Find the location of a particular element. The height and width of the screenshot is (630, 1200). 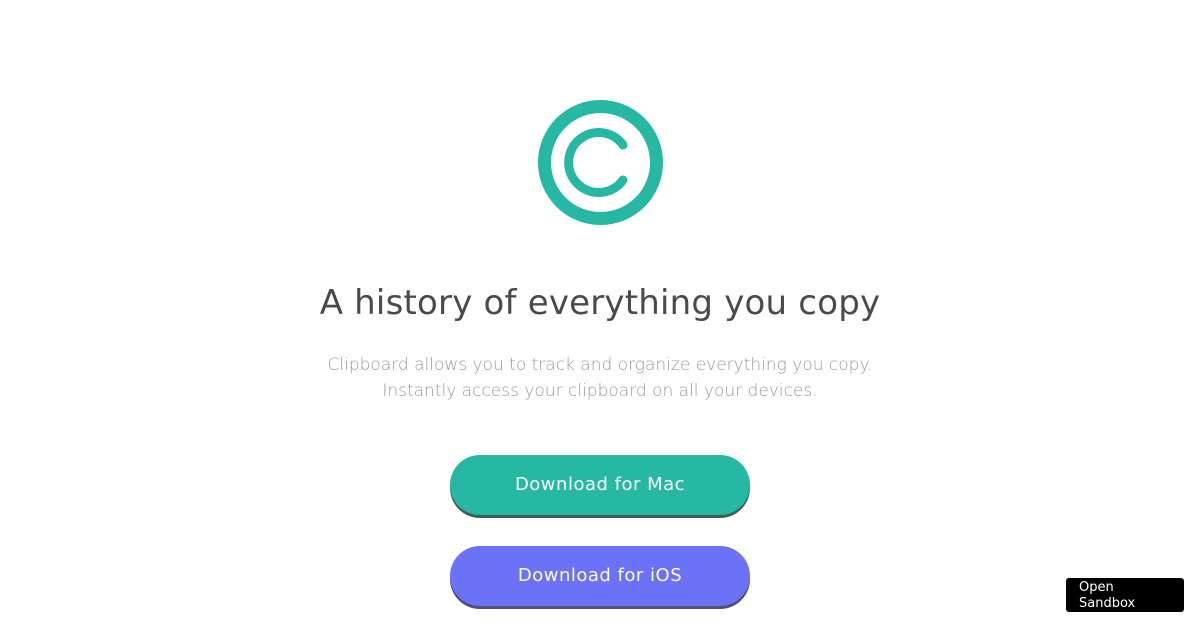

open-sandbox-label-line-1: Open is located at coordinates (1096, 587).